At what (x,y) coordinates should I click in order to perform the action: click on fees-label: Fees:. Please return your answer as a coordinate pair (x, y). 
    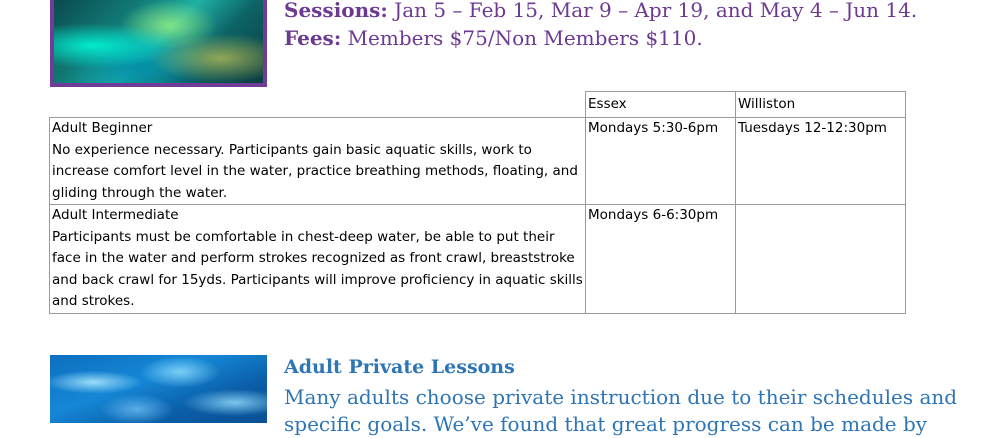
    Looking at the image, I should click on (313, 38).